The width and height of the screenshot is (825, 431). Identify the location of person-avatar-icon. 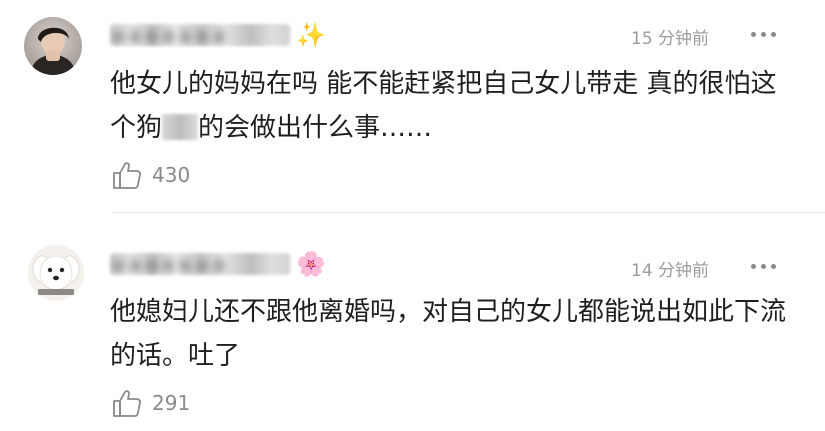
(53, 46).